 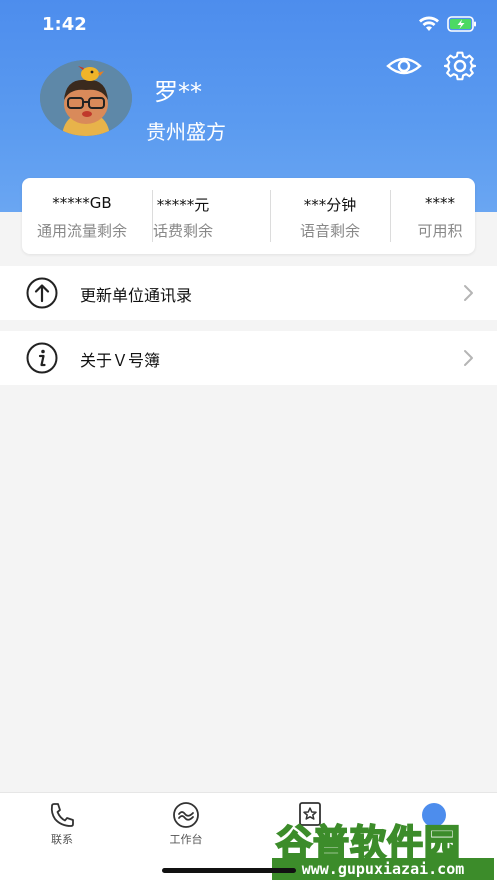 I want to click on watermark-url: www.gupuxiazai.com, so click(x=383, y=869).